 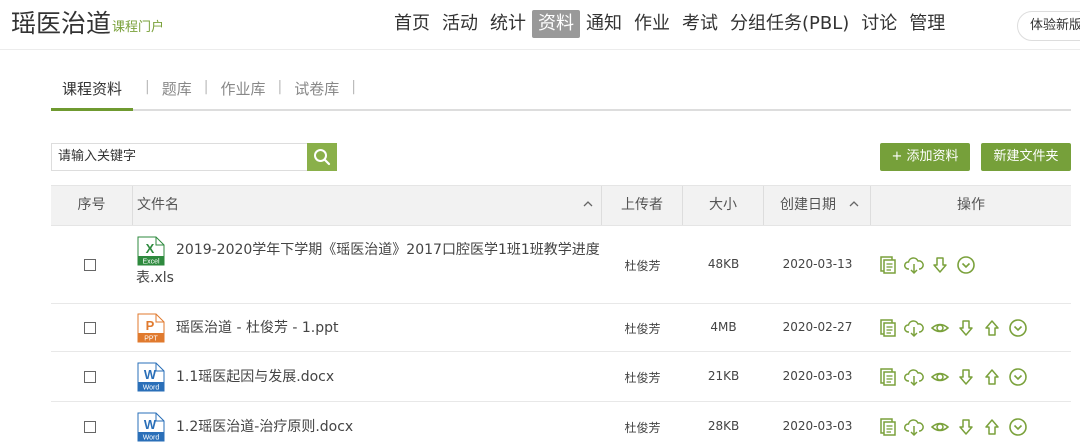 I want to click on header-created-date-label: 创建日期, so click(x=808, y=205).